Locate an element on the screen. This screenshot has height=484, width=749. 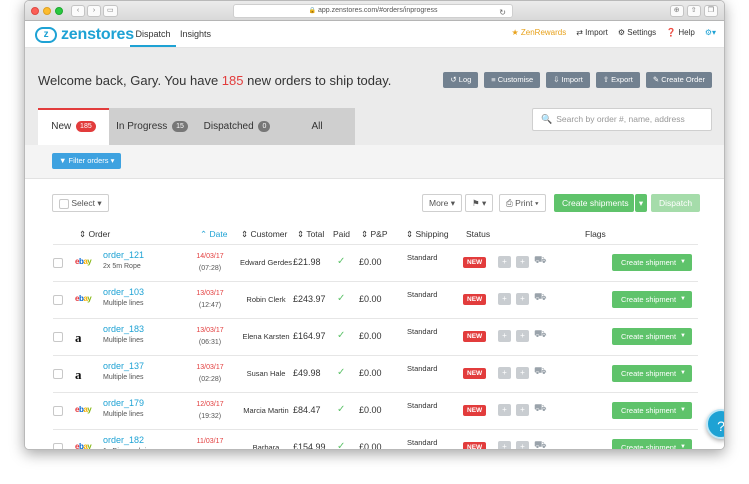
zenrewards-link: ★ ZenRewards is located at coordinates (539, 32).